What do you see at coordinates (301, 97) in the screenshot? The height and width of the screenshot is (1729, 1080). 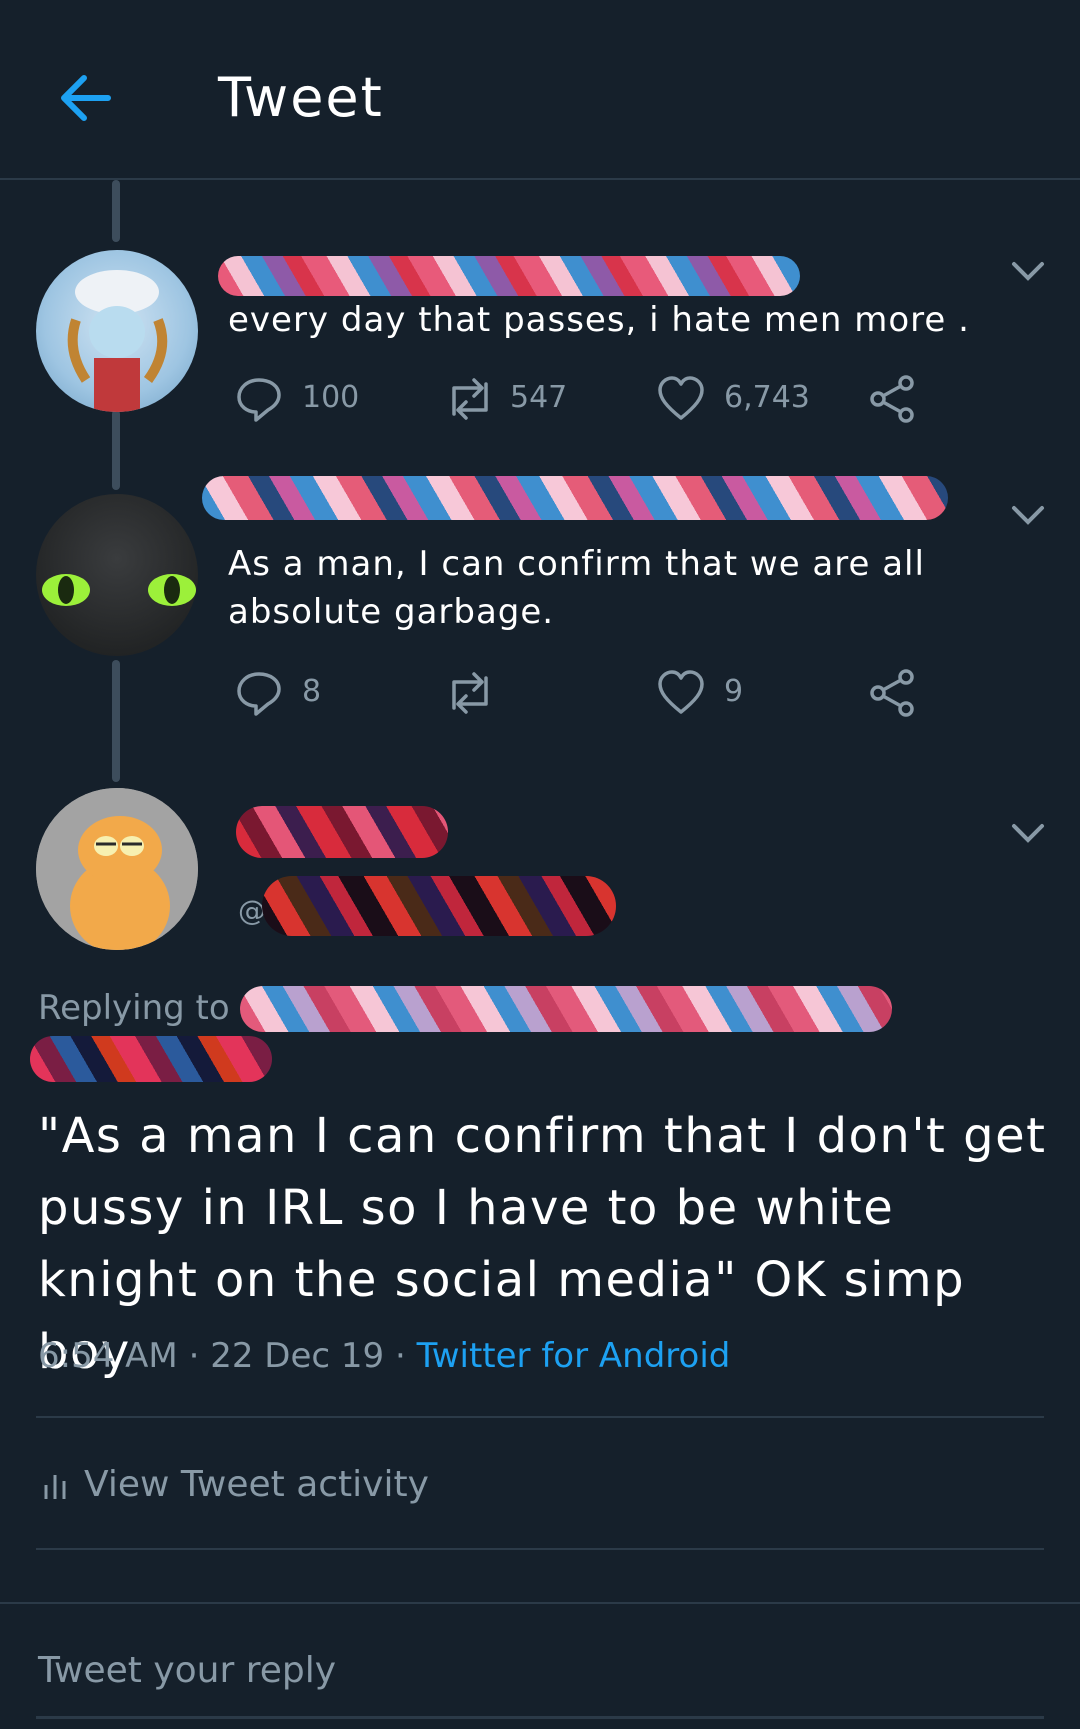 I see `page-title: Tweet` at bounding box center [301, 97].